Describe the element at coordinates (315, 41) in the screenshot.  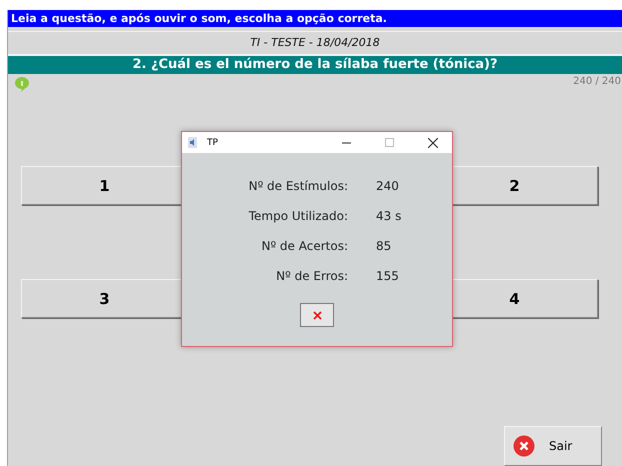
I see `test-title: TI - TESTE - 18/04/2018` at that location.